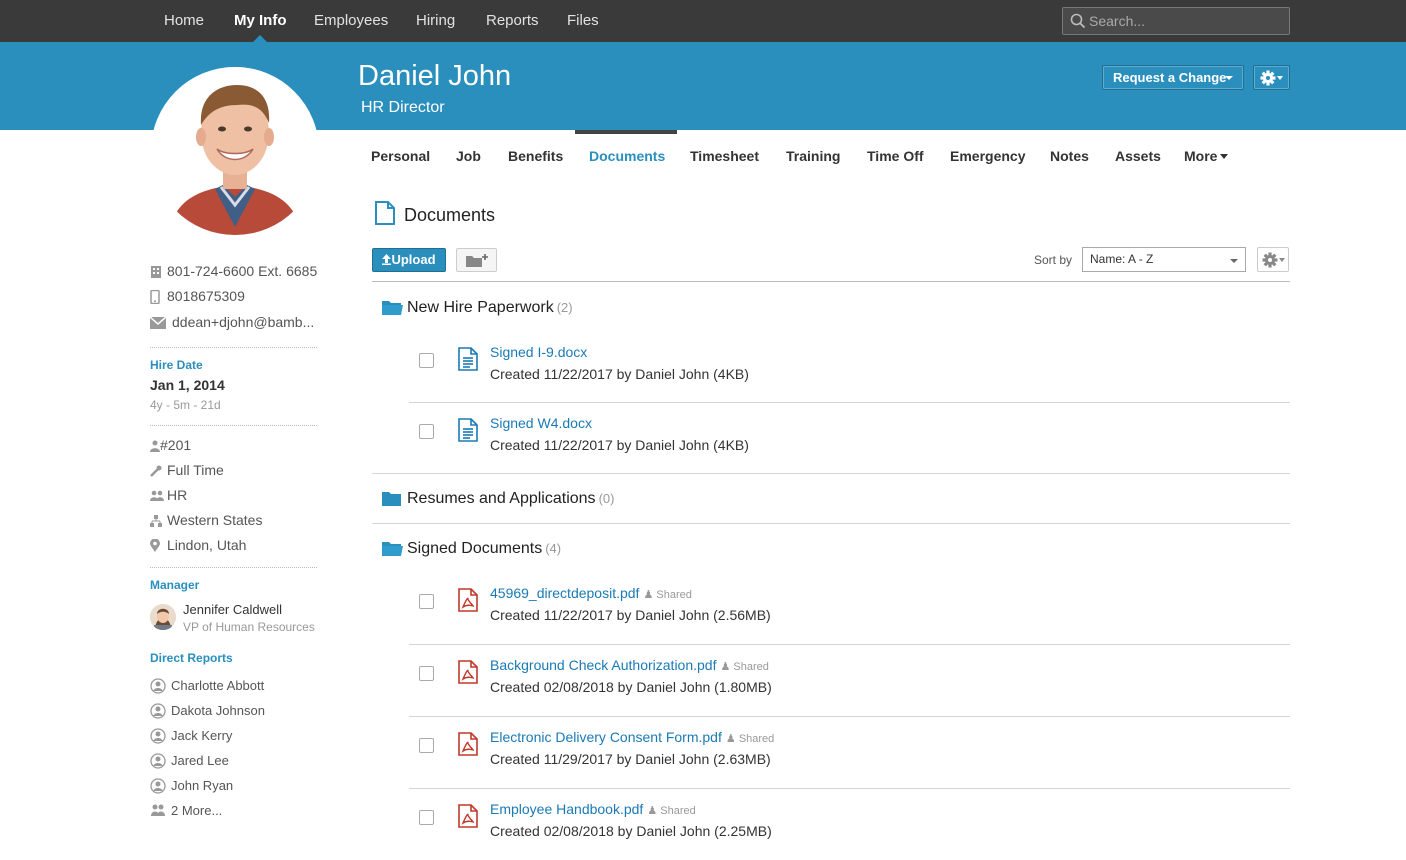 The height and width of the screenshot is (860, 1406). What do you see at coordinates (202, 735) in the screenshot?
I see `direct-report-name: Jack Kerry` at bounding box center [202, 735].